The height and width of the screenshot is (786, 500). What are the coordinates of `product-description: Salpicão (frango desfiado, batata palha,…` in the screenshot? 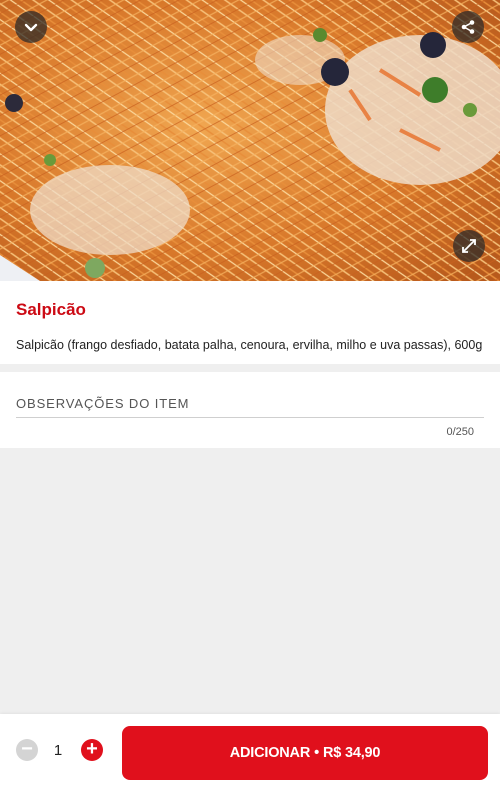 It's located at (249, 345).